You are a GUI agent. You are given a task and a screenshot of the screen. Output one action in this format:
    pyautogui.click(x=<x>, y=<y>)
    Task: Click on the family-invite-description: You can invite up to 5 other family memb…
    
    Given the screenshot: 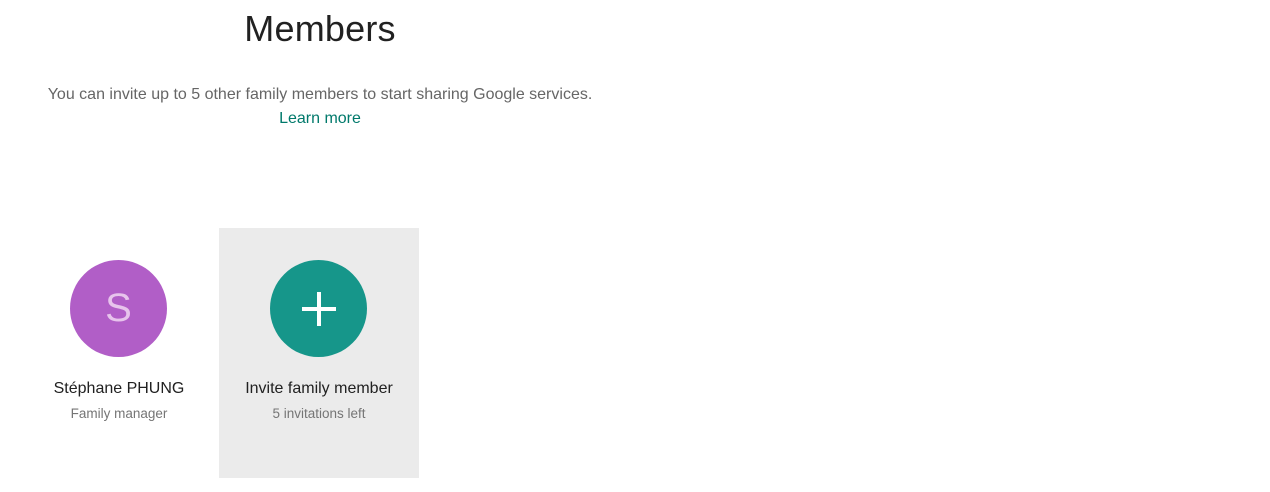 What is the action you would take?
    pyautogui.click(x=320, y=94)
    